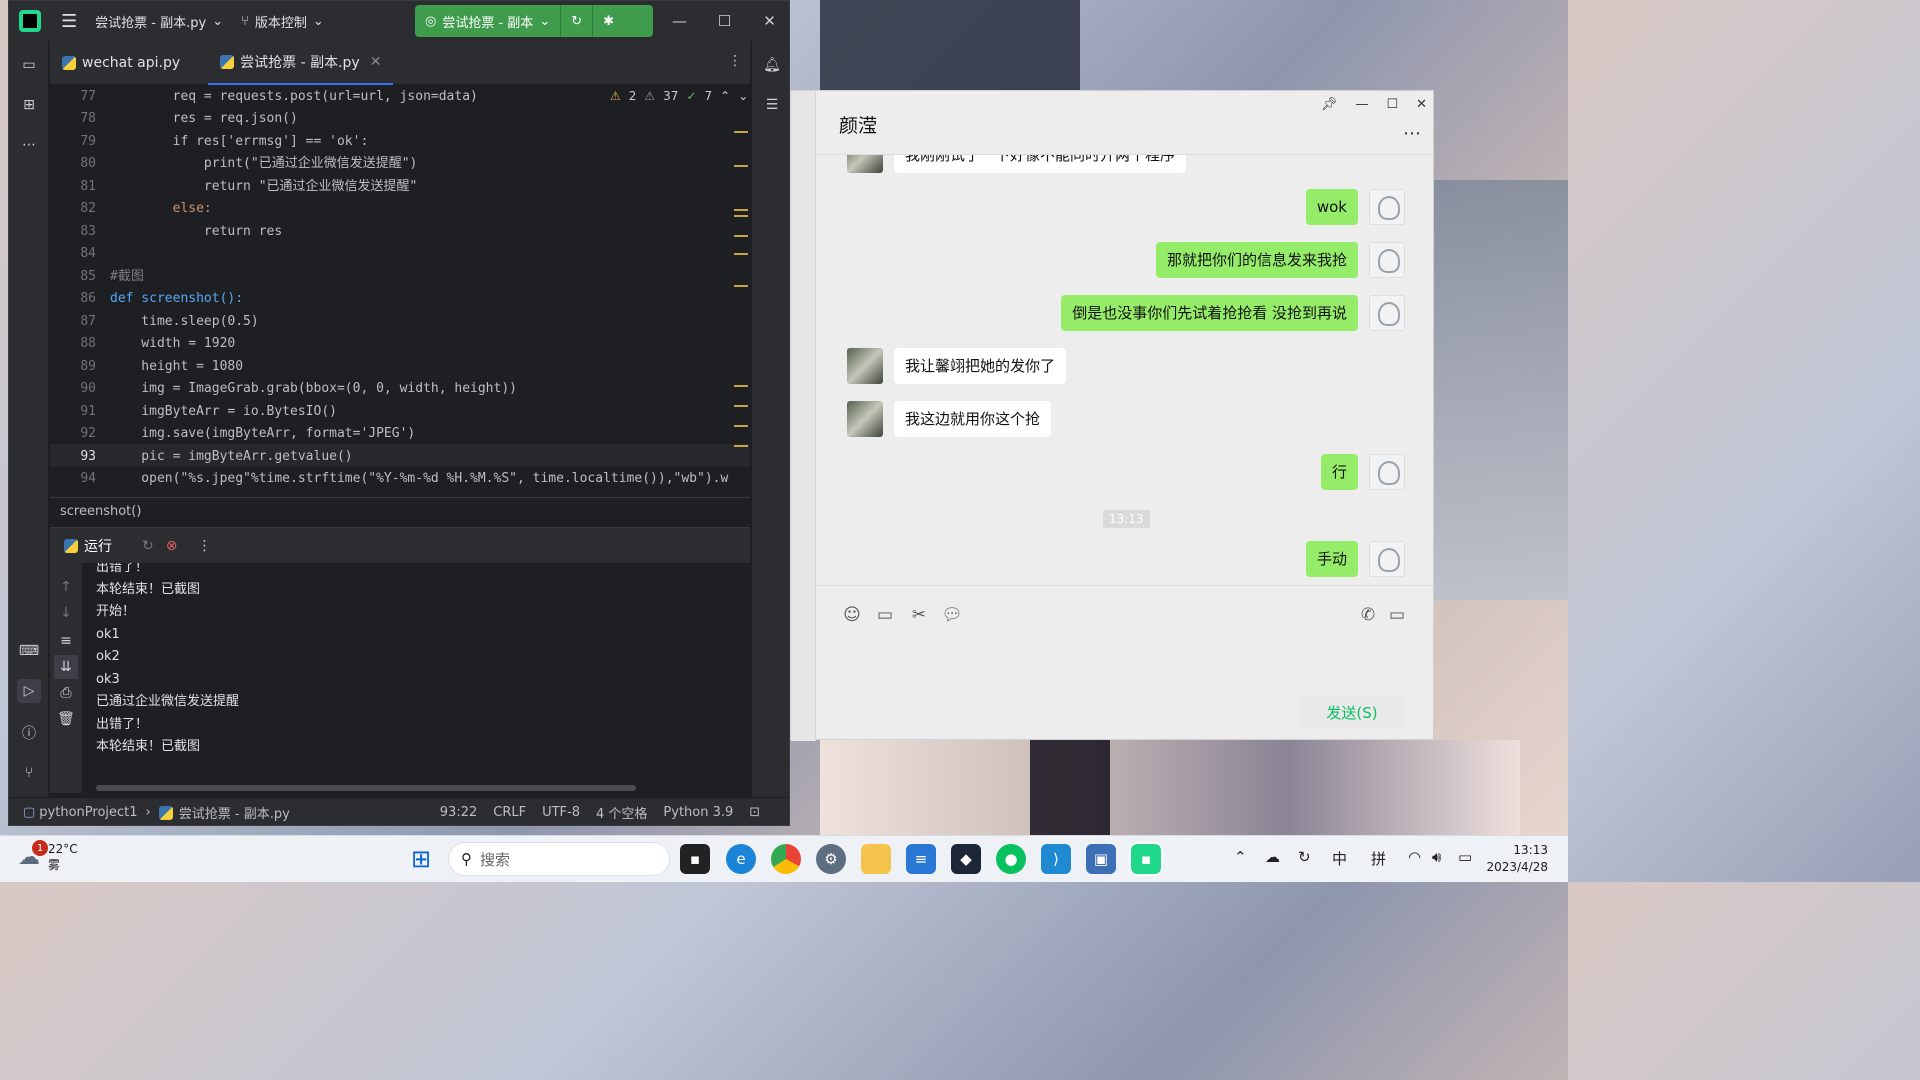 This screenshot has width=1920, height=1080. I want to click on tab-active-file: 尝试抢票 - 副本.py ✕, so click(301, 63).